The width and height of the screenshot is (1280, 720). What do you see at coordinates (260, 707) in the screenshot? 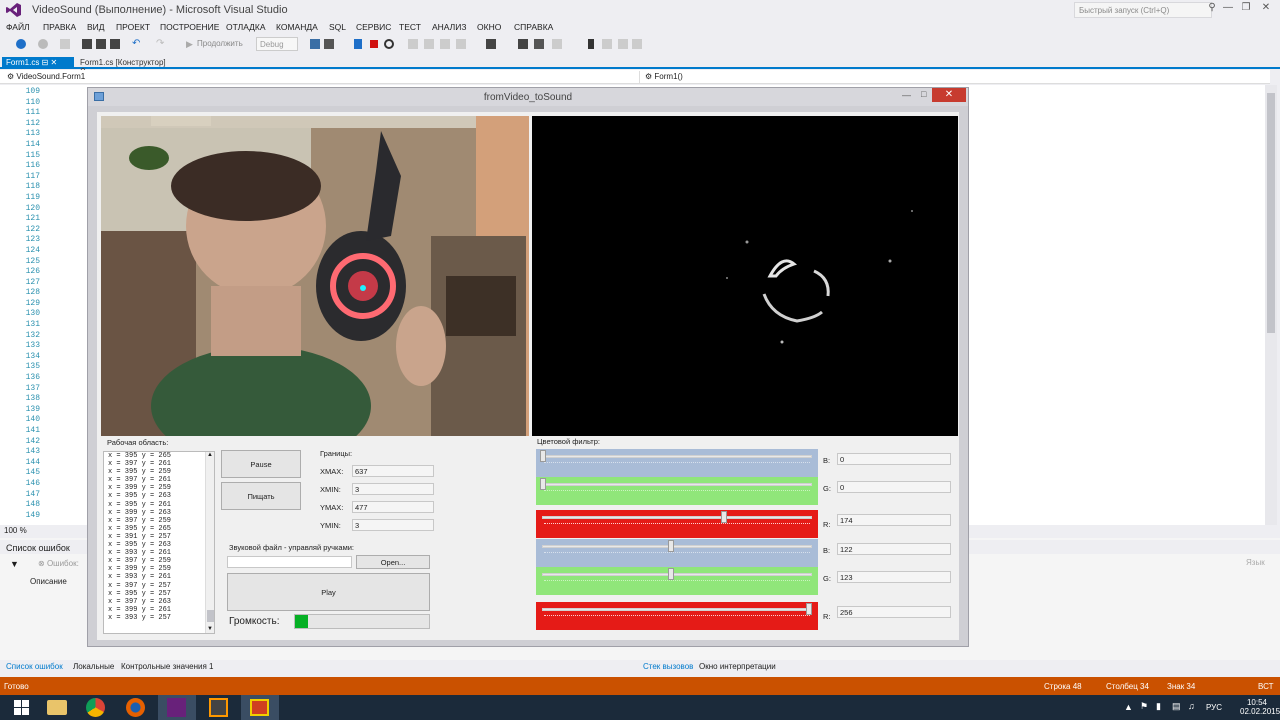
I see `app-window-icon` at bounding box center [260, 707].